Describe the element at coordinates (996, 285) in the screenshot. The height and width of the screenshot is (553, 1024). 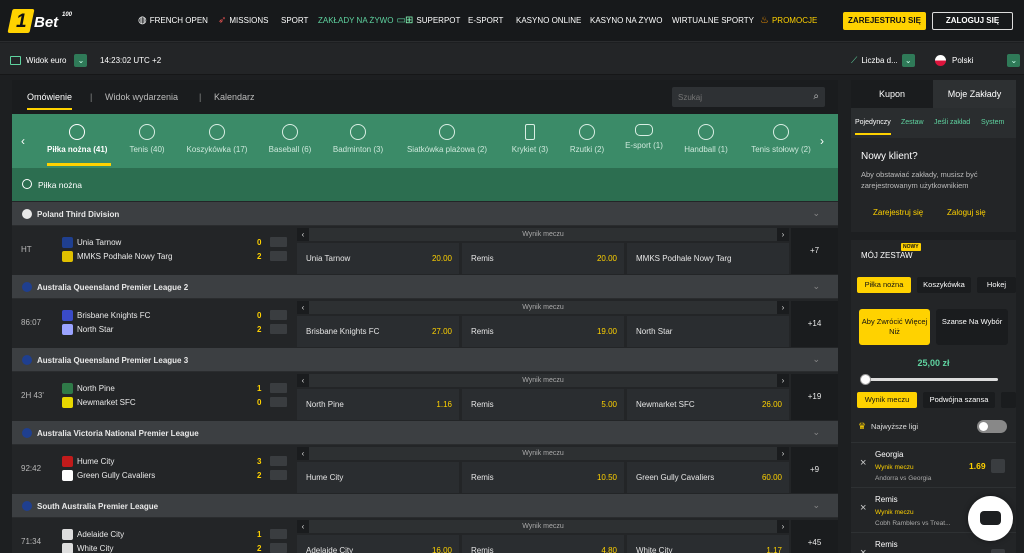
I see `builder-sport-hockey: Hokej` at that location.